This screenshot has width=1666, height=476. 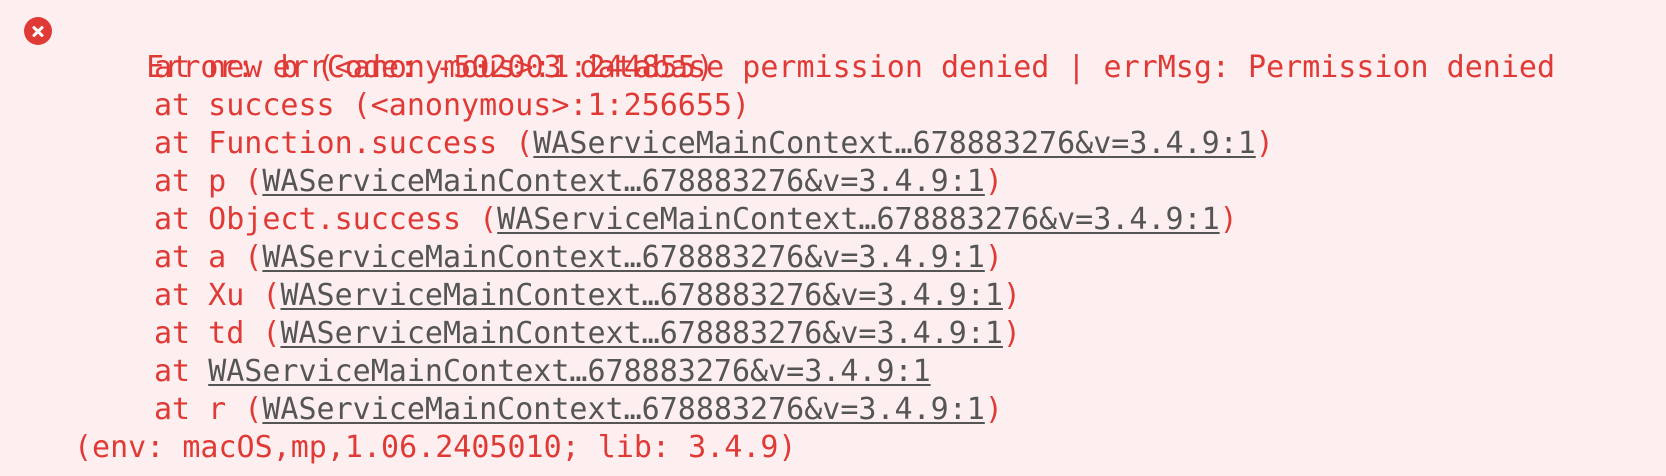 What do you see at coordinates (181, 371) in the screenshot?
I see `stack-frame-text: at` at bounding box center [181, 371].